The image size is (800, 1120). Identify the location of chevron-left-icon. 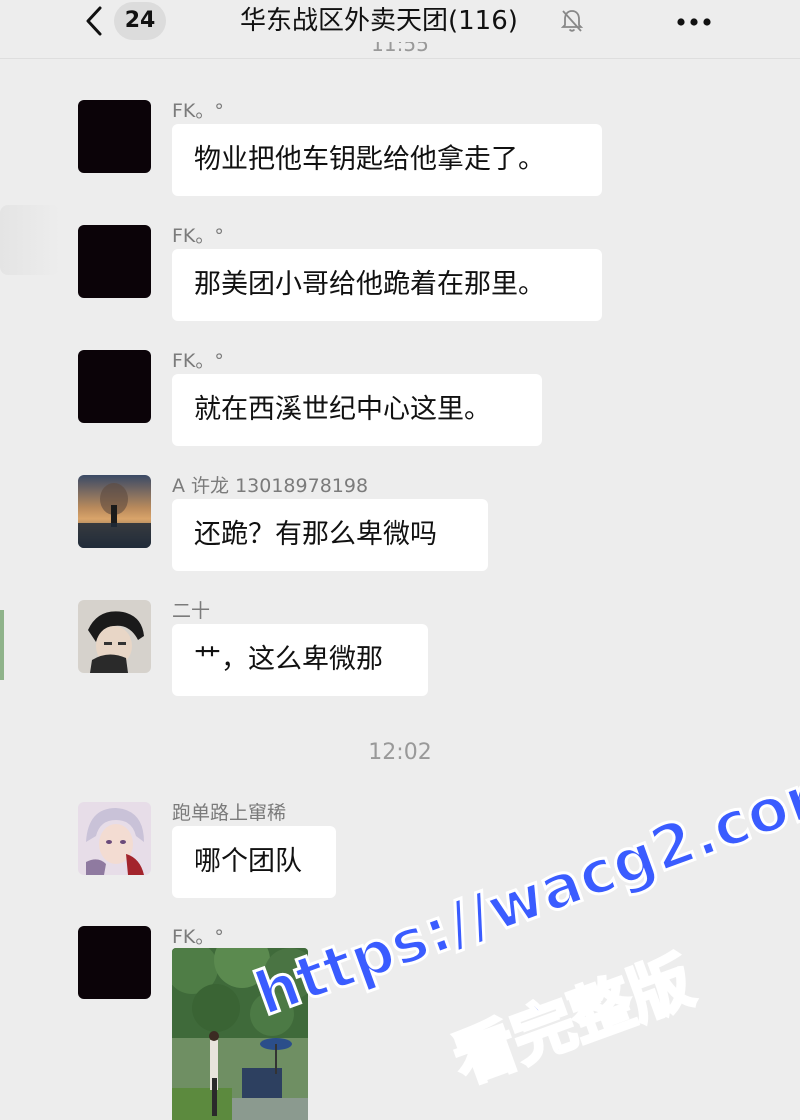
(94, 21).